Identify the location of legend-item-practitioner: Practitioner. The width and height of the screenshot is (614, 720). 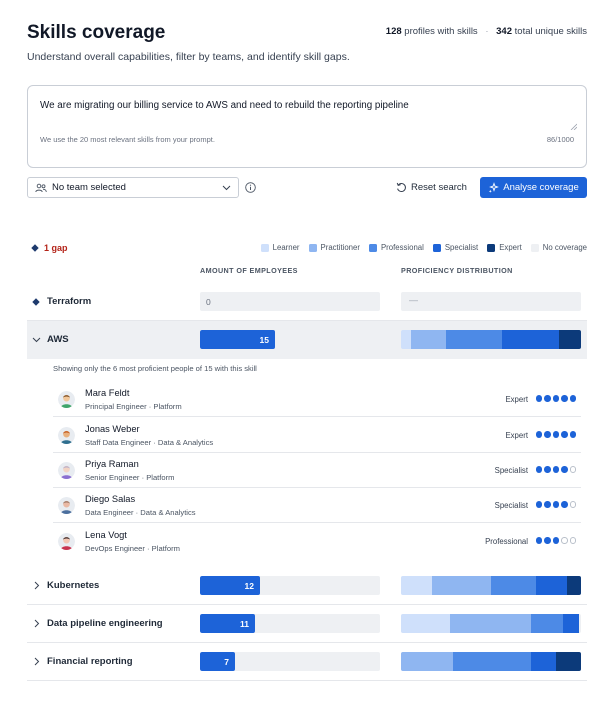
(334, 247).